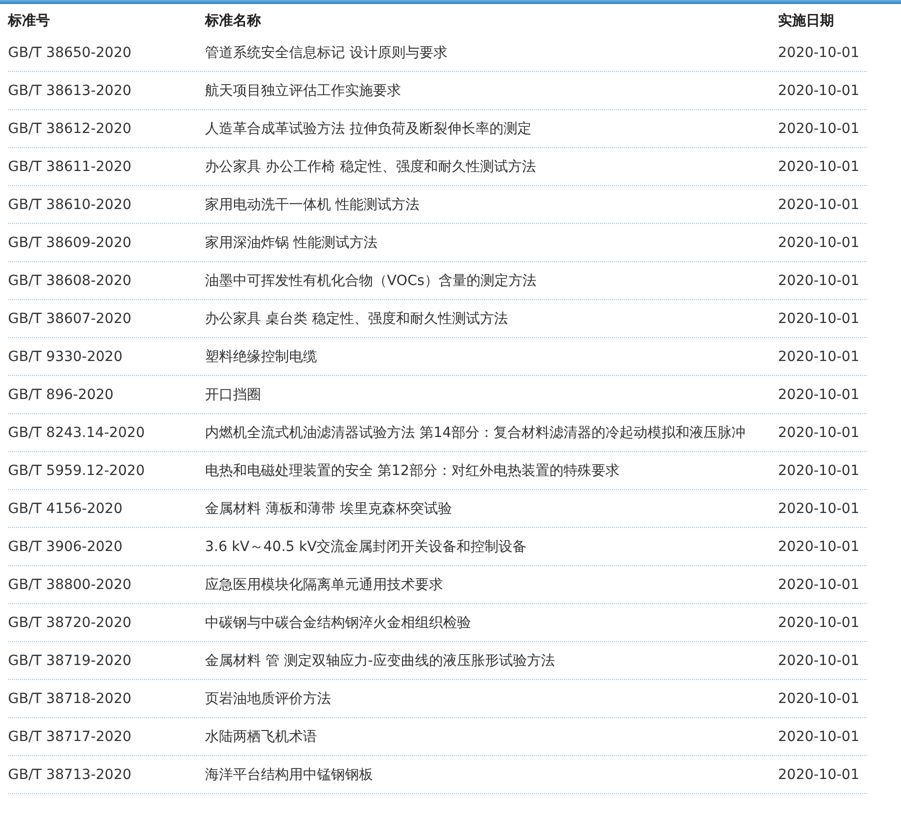 The width and height of the screenshot is (901, 818). I want to click on standard-number: GB/T 8243.14-2020, so click(76, 433).